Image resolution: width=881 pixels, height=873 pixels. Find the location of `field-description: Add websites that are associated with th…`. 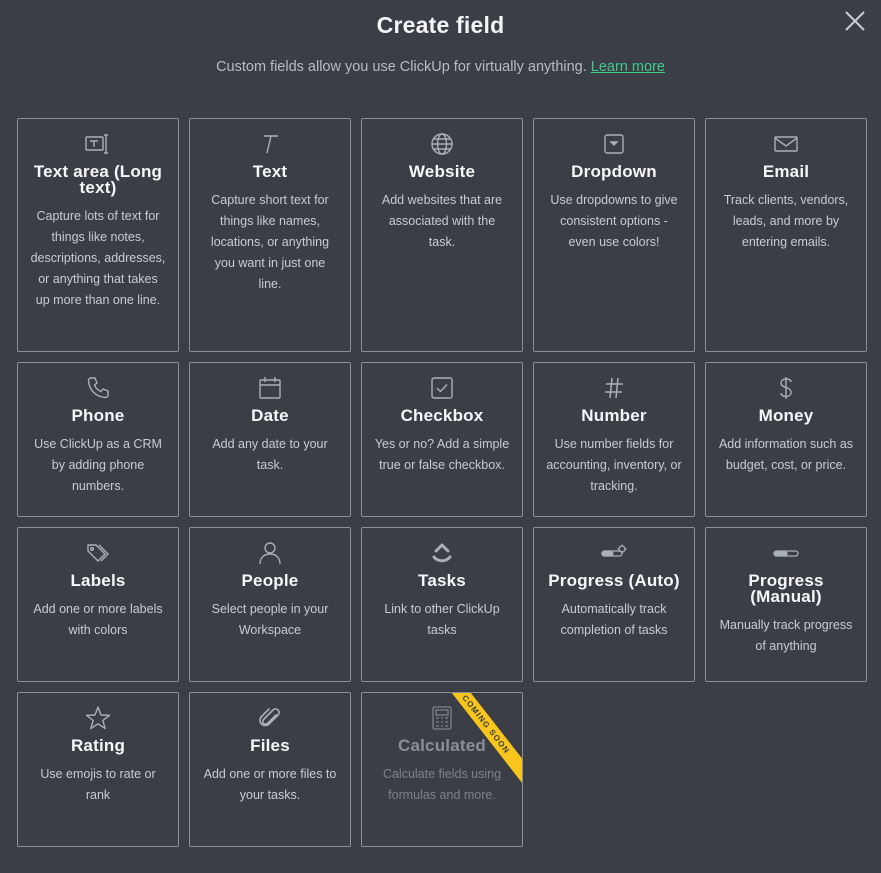

field-description: Add websites that are associated with th… is located at coordinates (442, 221).